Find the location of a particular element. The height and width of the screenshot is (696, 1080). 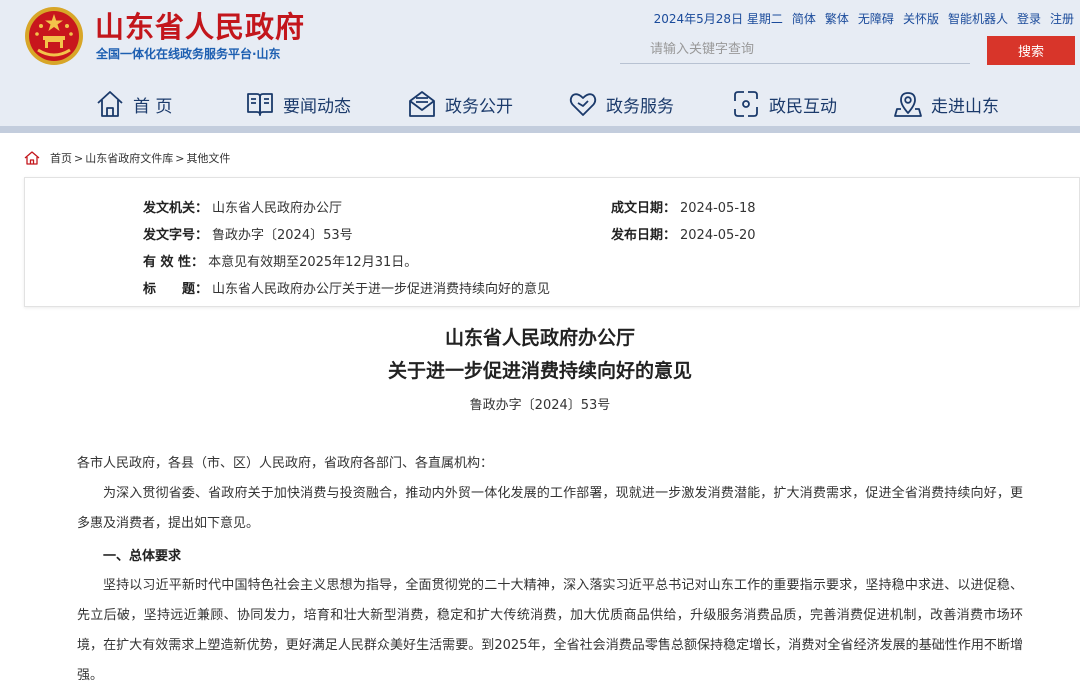

mail-icon is located at coordinates (422, 104).